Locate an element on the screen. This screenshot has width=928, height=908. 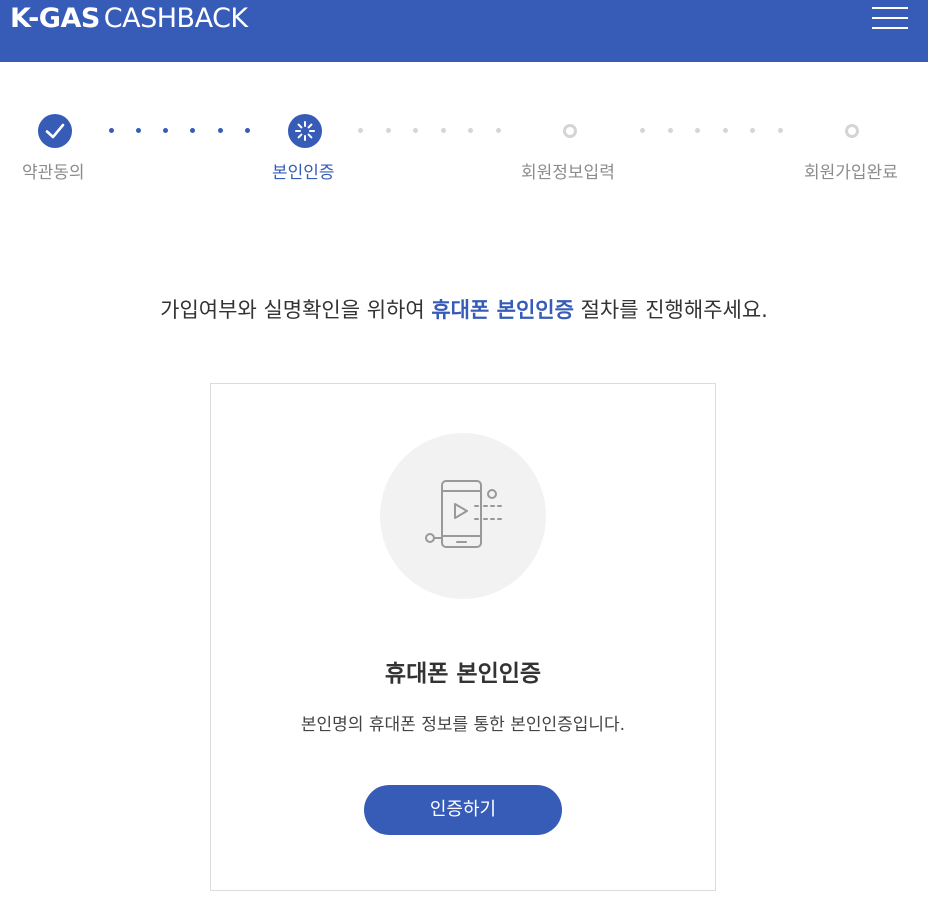
logo-light-text: CASHBACK is located at coordinates (175, 18).